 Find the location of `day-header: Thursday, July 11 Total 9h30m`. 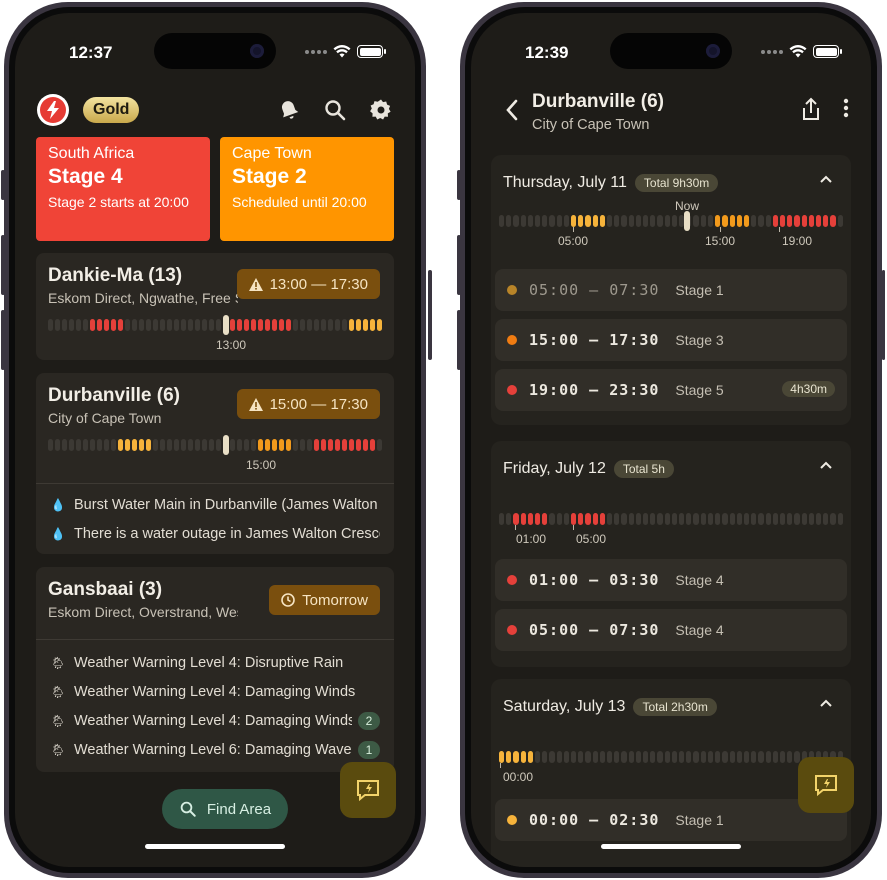

day-header: Thursday, July 11 Total 9h30m is located at coordinates (671, 183).